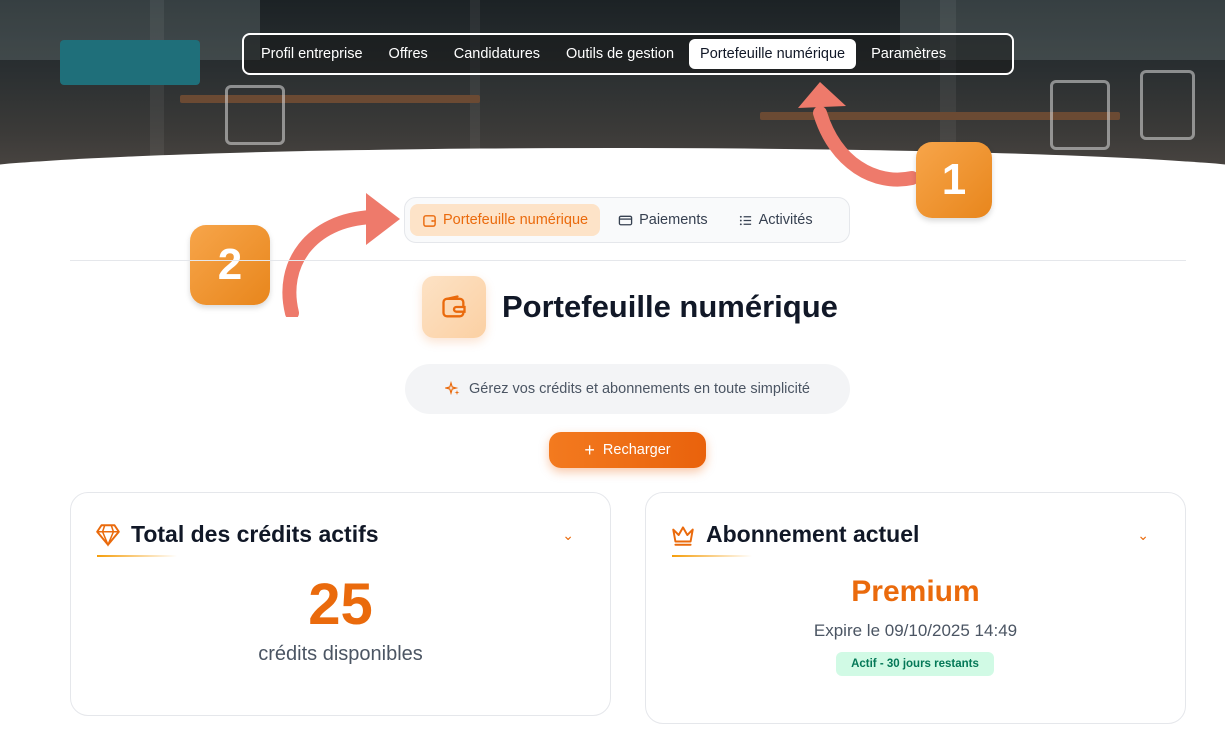 Image resolution: width=1225 pixels, height=730 pixels. What do you see at coordinates (452, 388) in the screenshot?
I see `sparkles-icon` at bounding box center [452, 388].